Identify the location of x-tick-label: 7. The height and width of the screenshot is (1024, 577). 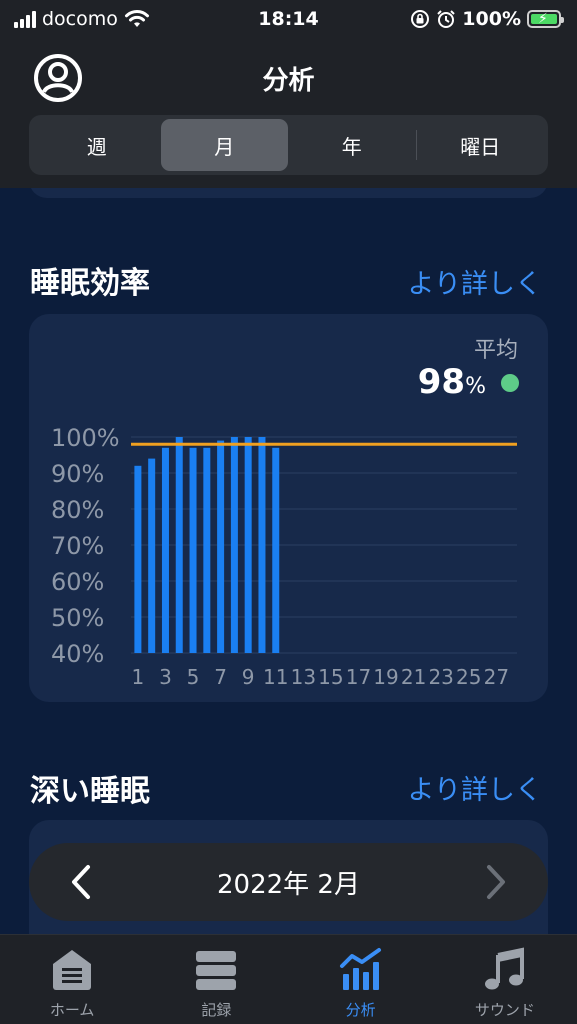
(220, 677).